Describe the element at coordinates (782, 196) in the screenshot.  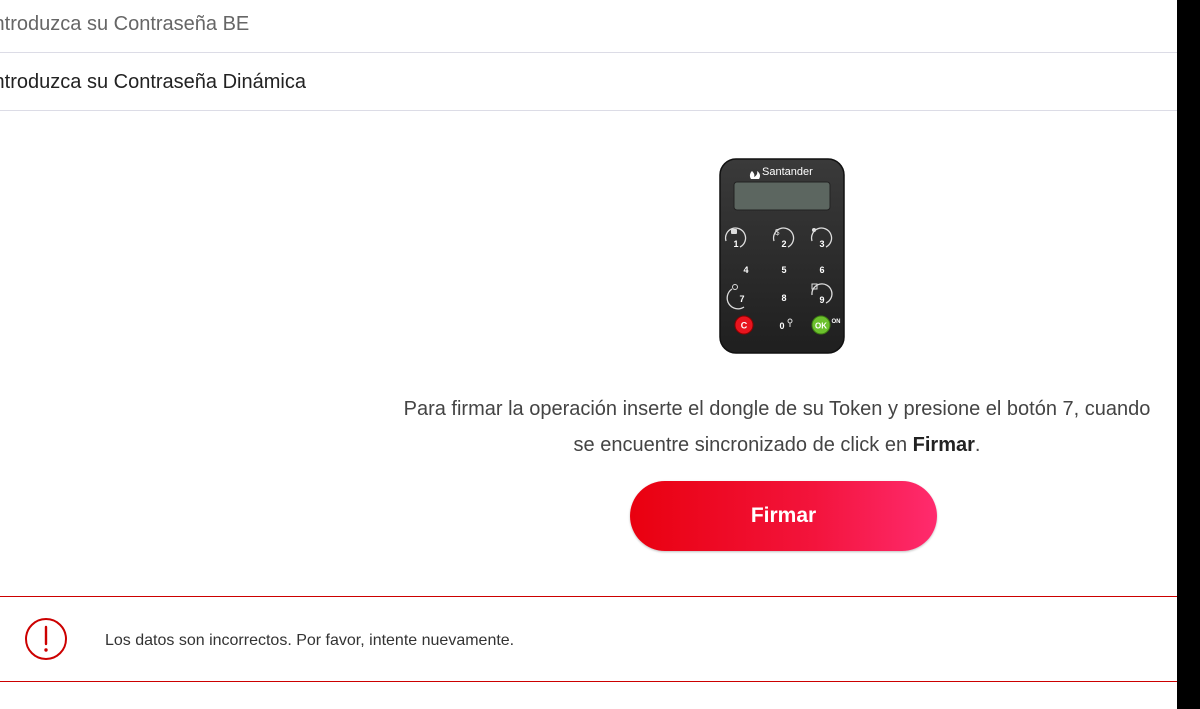
I see `token-screen` at that location.